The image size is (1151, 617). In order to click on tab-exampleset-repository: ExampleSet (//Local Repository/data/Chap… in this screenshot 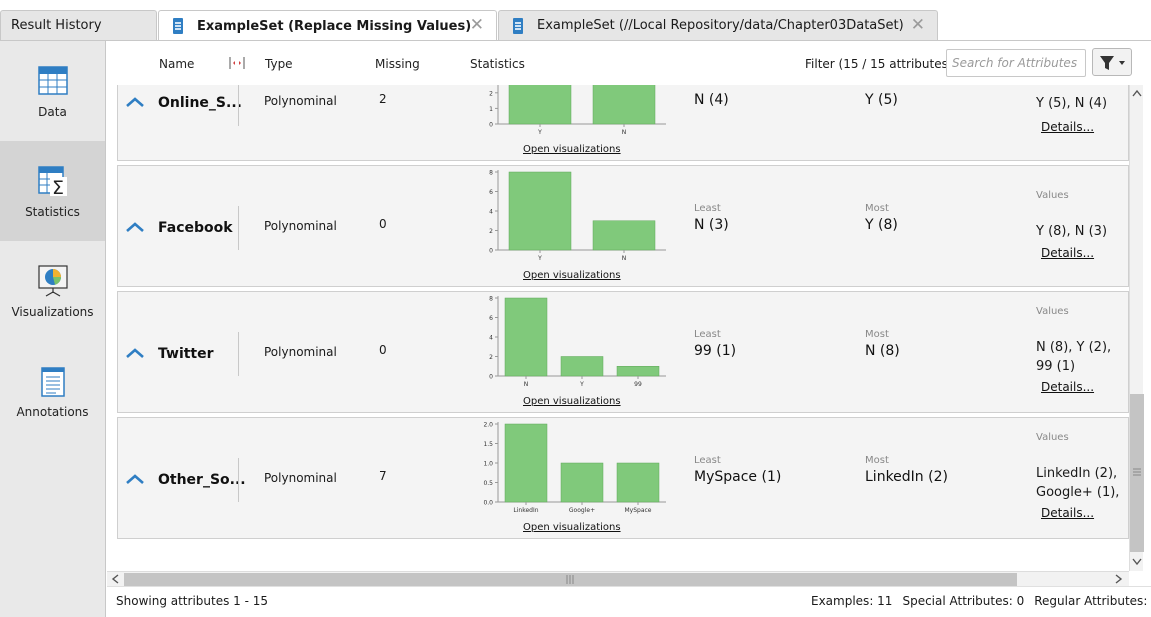, I will do `click(718, 25)`.